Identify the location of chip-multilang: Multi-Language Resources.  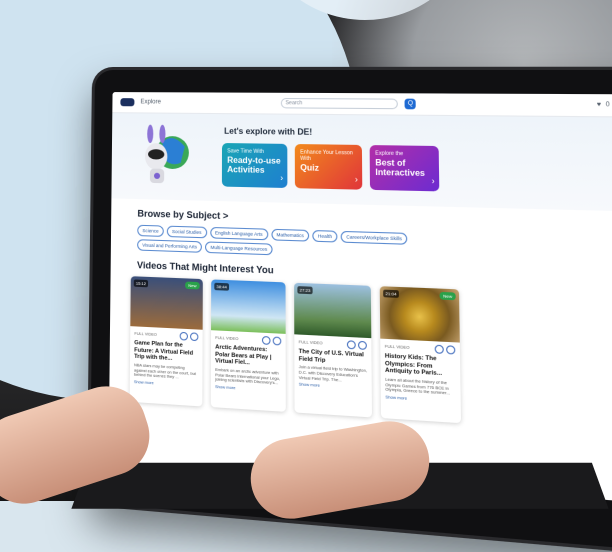
(239, 248).